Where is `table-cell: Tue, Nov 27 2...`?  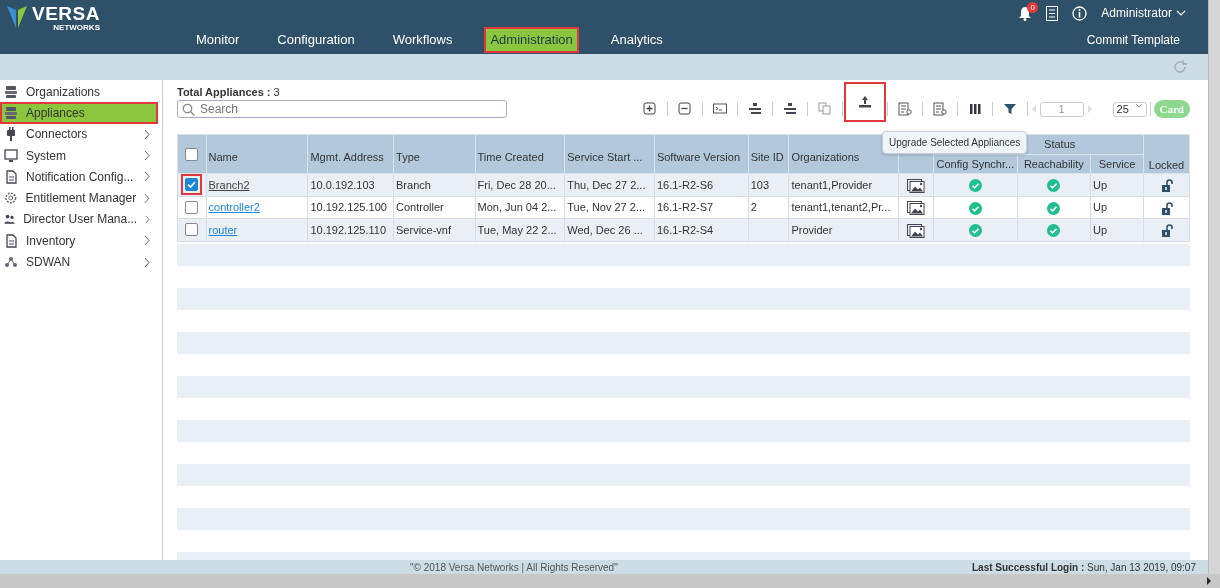
table-cell: Tue, Nov 27 2... is located at coordinates (606, 207).